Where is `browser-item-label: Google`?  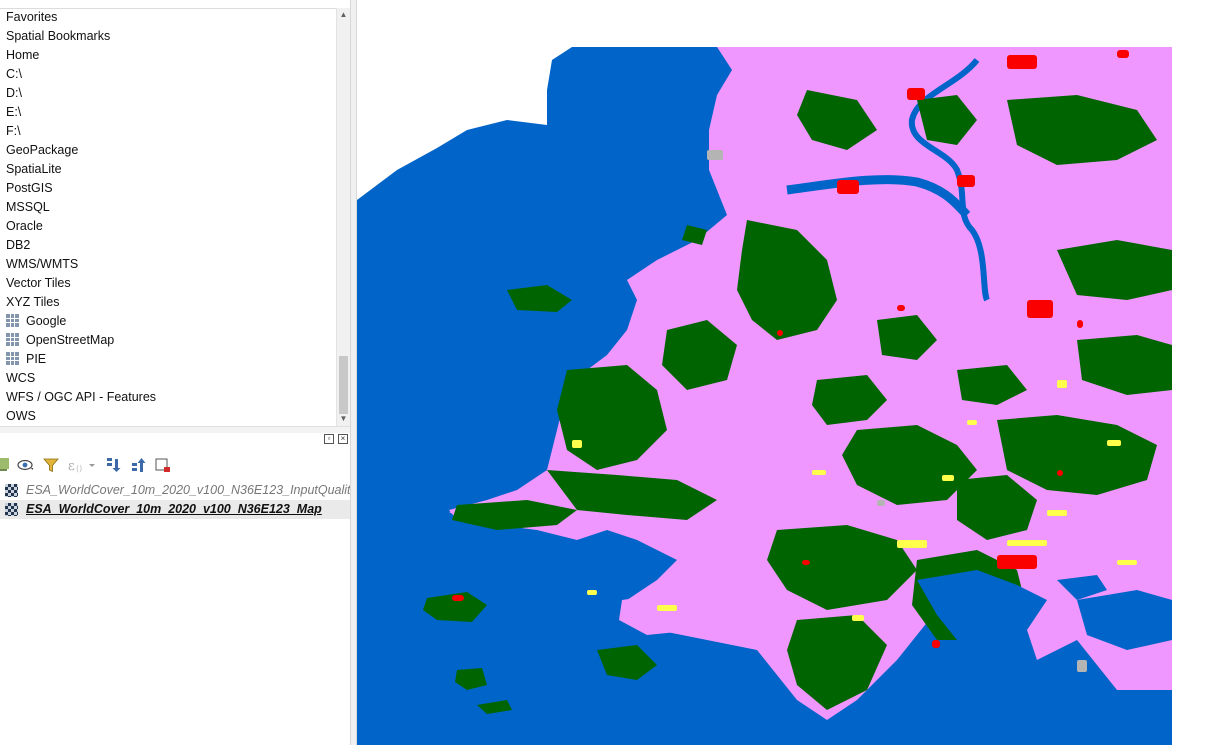
browser-item-label: Google is located at coordinates (46, 321).